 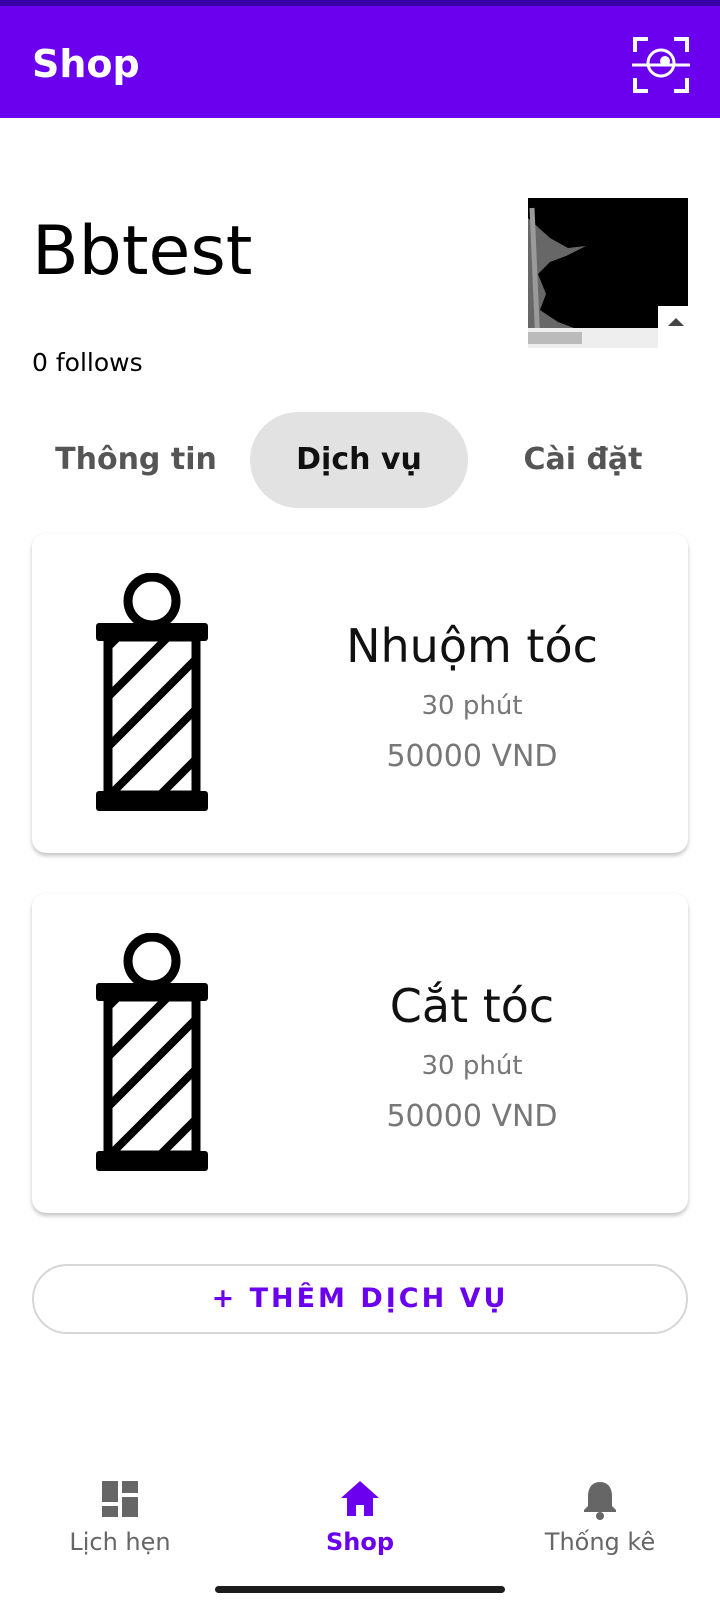 I want to click on follows-count: 0 follows, so click(x=87, y=362).